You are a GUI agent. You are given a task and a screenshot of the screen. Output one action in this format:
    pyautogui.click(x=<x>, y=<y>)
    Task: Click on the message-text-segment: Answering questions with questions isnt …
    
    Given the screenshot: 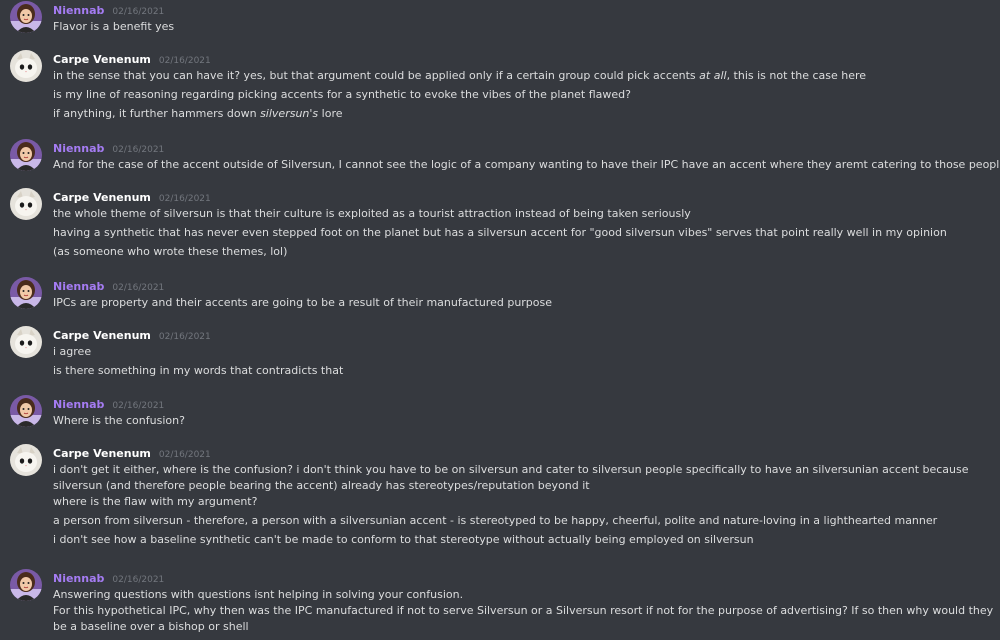 What is the action you would take?
    pyautogui.click(x=258, y=594)
    